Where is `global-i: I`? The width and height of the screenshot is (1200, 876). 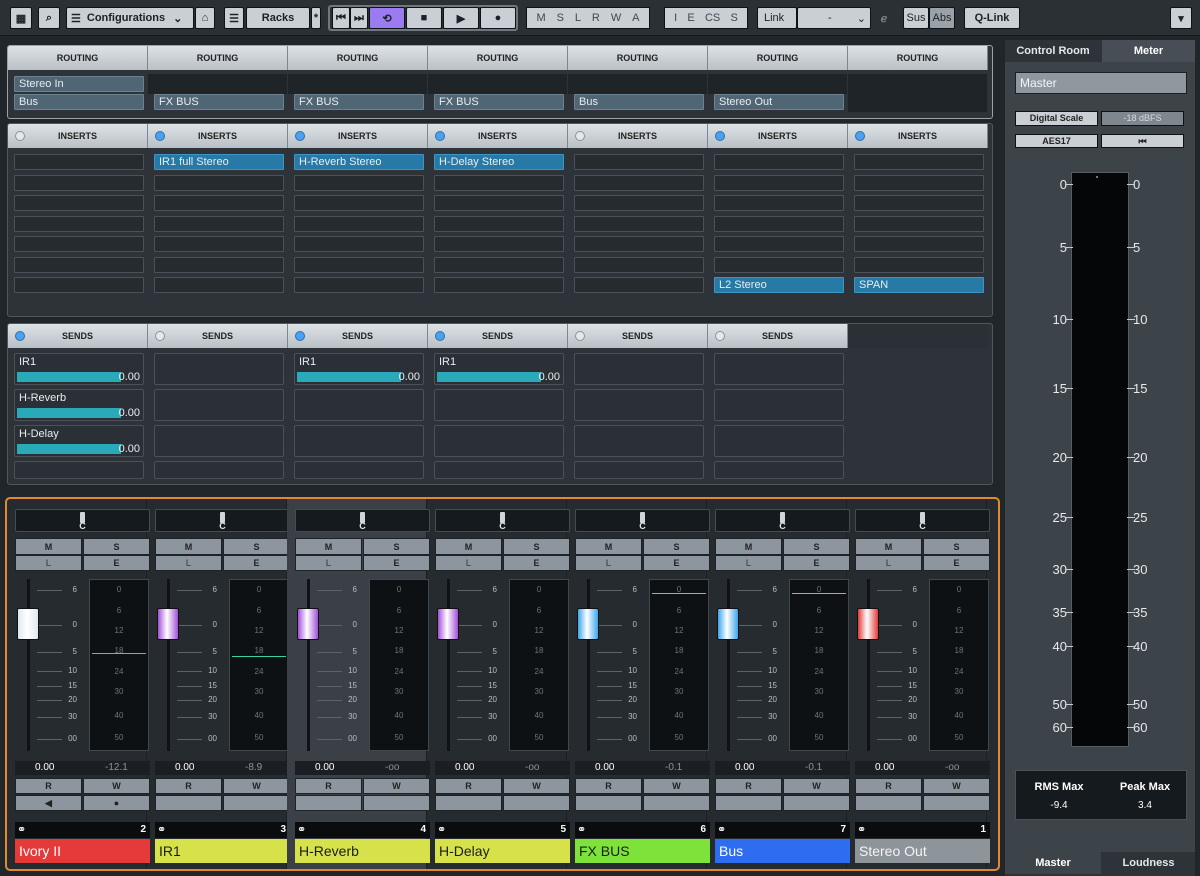 global-i: I is located at coordinates (675, 18).